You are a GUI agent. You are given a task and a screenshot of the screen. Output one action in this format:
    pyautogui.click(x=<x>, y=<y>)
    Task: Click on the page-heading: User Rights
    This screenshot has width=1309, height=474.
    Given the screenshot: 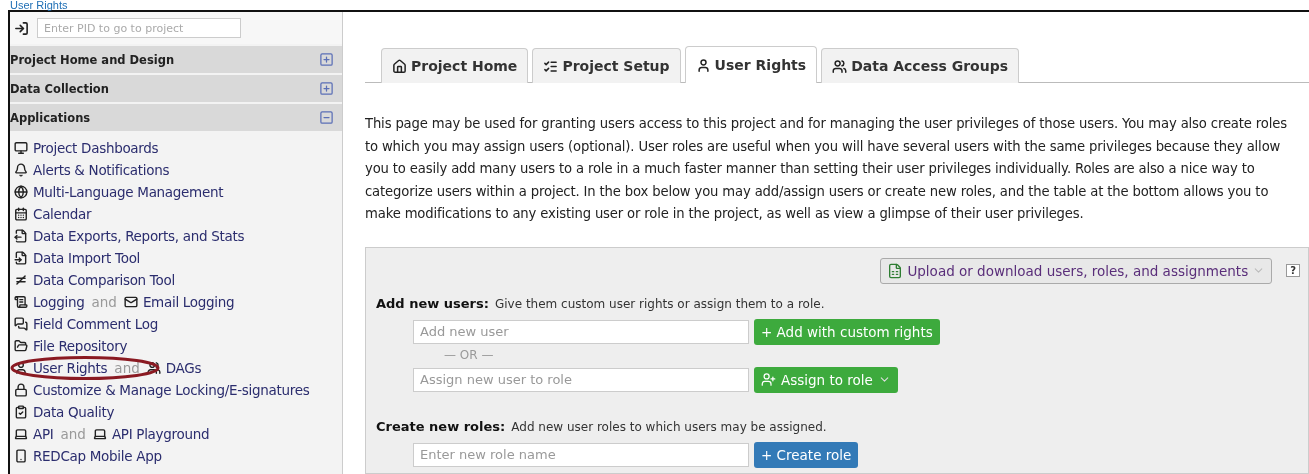 What is the action you would take?
    pyautogui.click(x=39, y=5)
    